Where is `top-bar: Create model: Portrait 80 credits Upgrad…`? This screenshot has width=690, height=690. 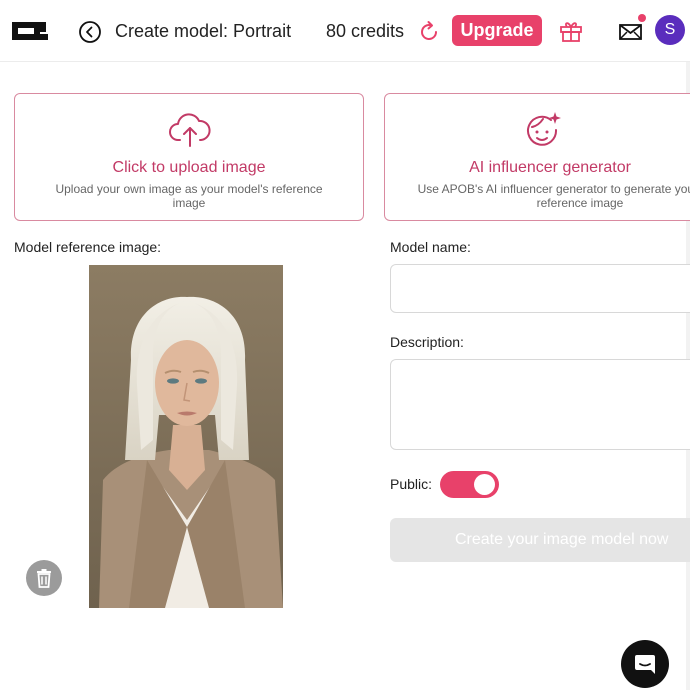
top-bar: Create model: Portrait 80 credits Upgrad… is located at coordinates (345, 31).